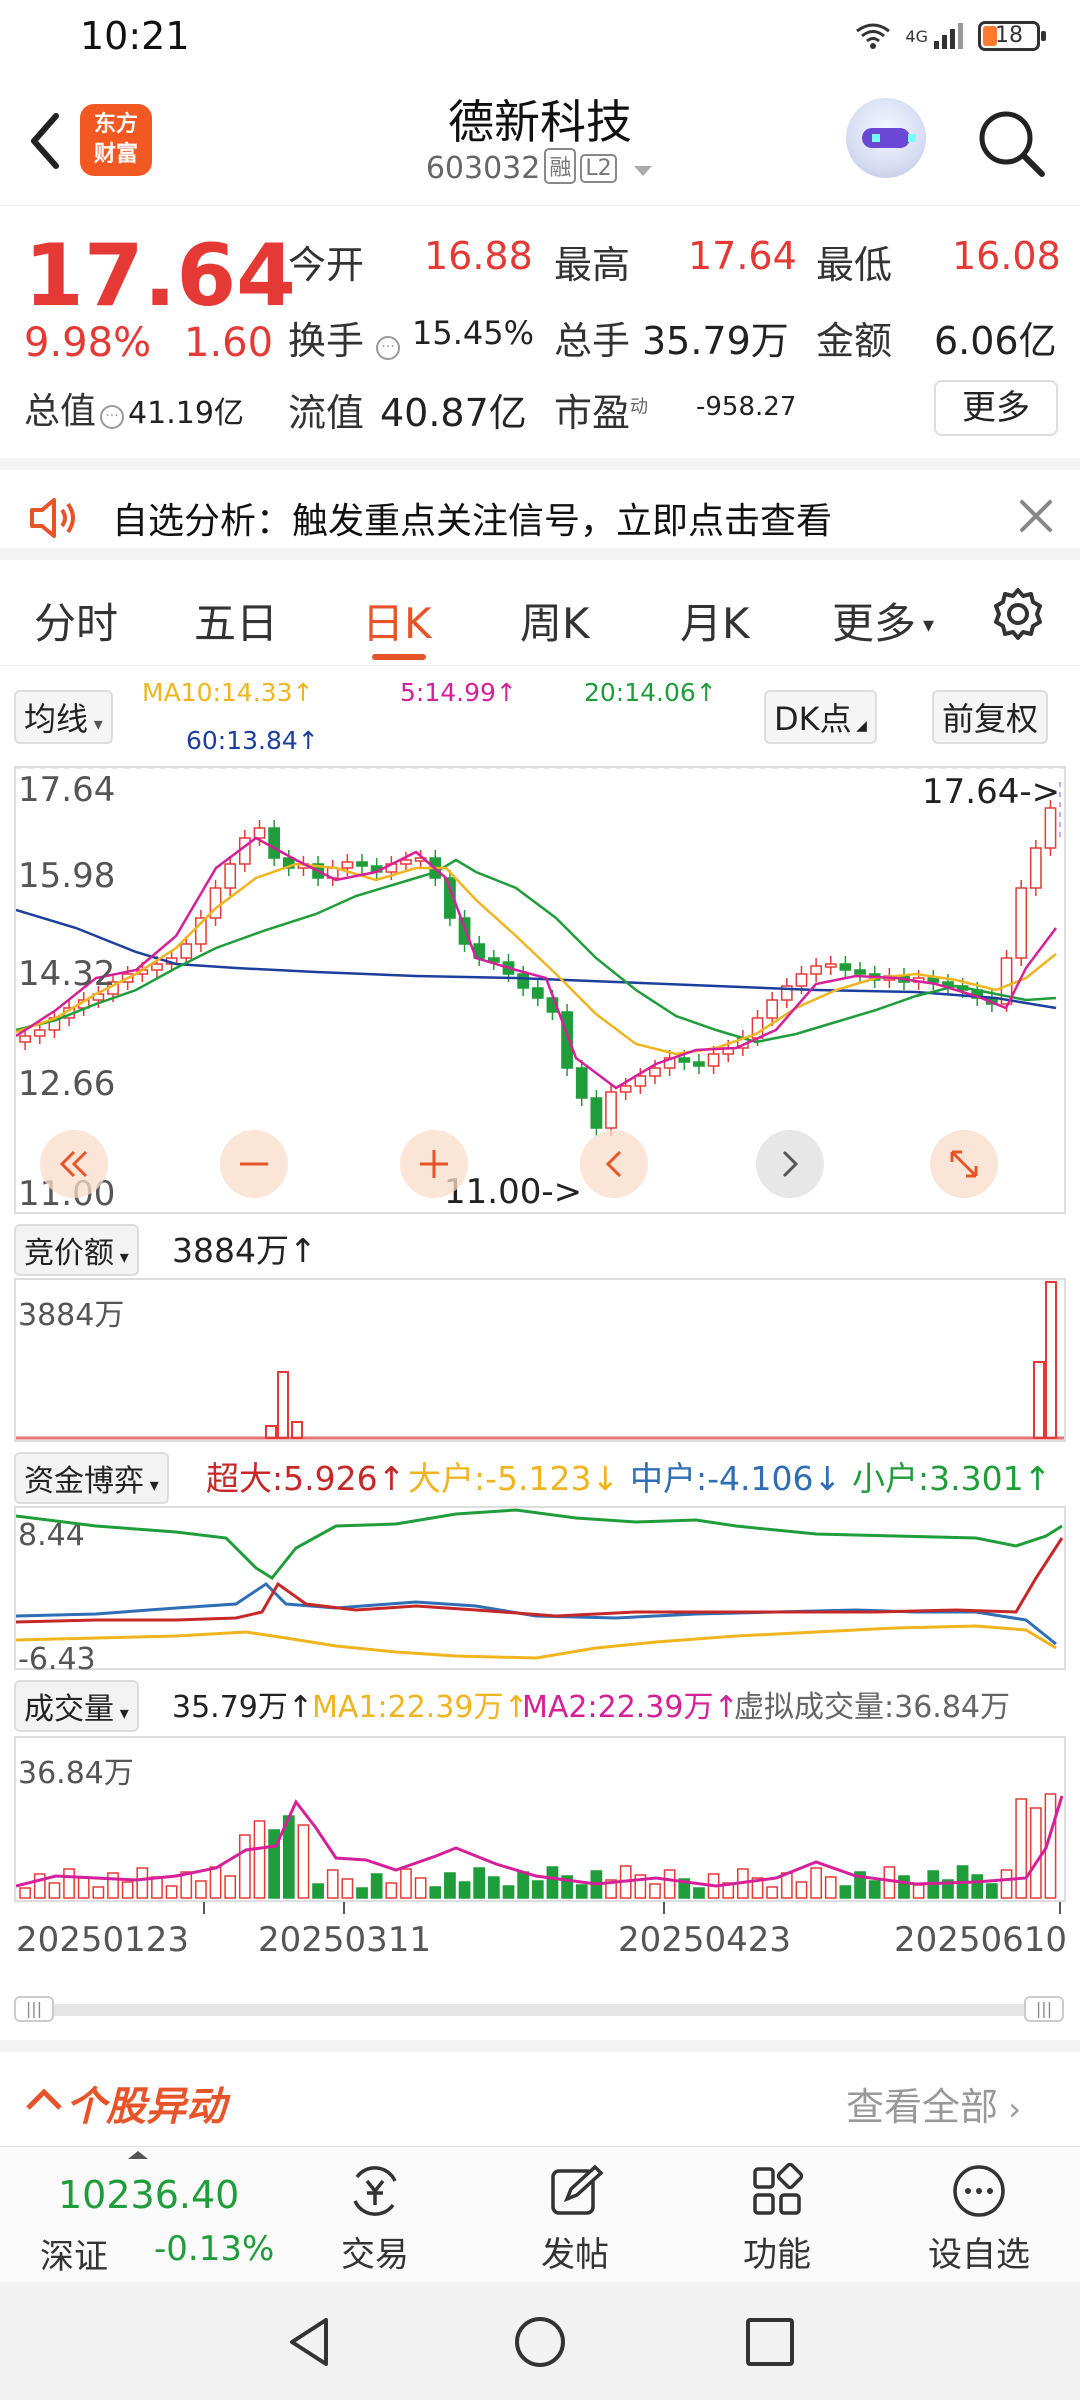 The image size is (1080, 2400). I want to click on ma20-label: 20:14.06↑, so click(650, 692).